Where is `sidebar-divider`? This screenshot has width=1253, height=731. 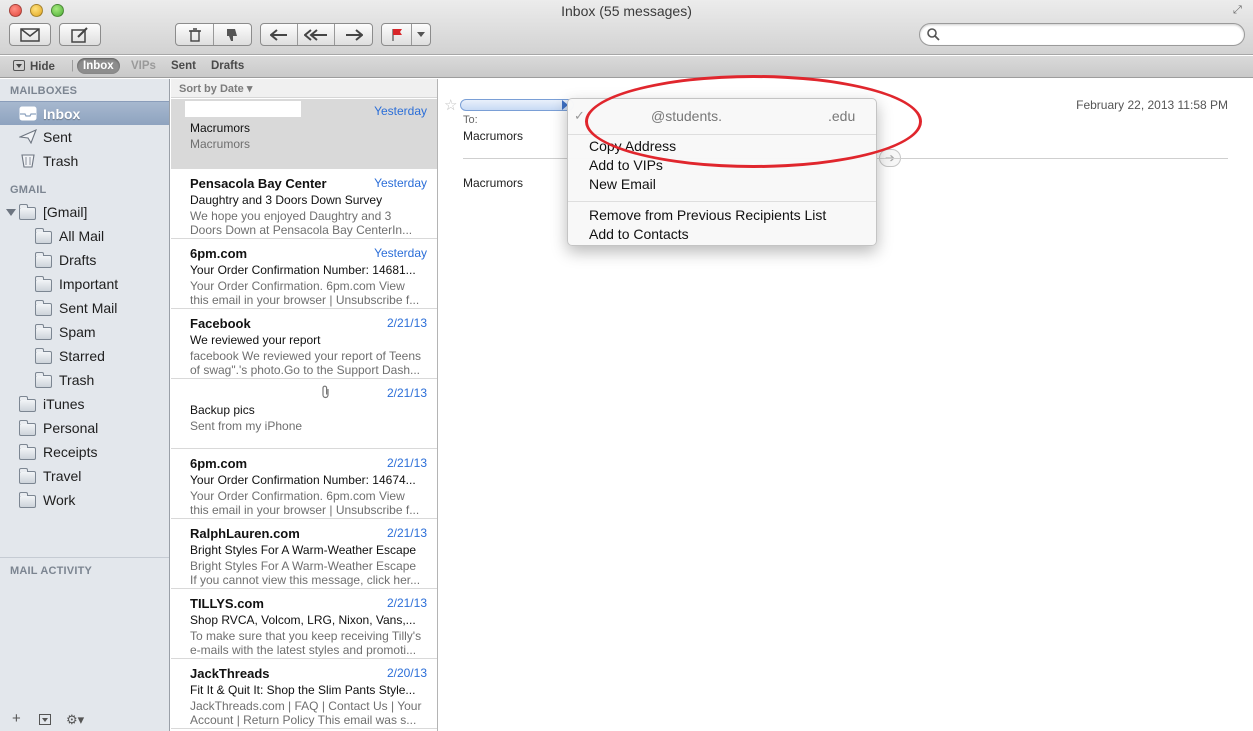
sidebar-divider is located at coordinates (84, 557).